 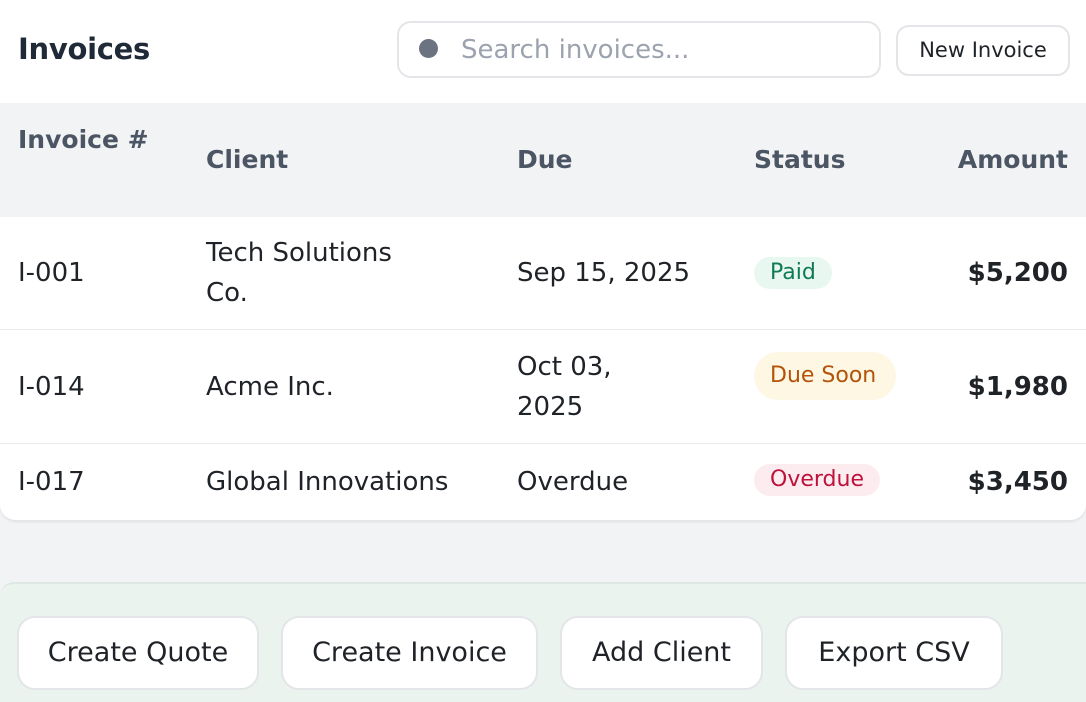 What do you see at coordinates (1017, 273) in the screenshot?
I see `invoice-amount: $5,200` at bounding box center [1017, 273].